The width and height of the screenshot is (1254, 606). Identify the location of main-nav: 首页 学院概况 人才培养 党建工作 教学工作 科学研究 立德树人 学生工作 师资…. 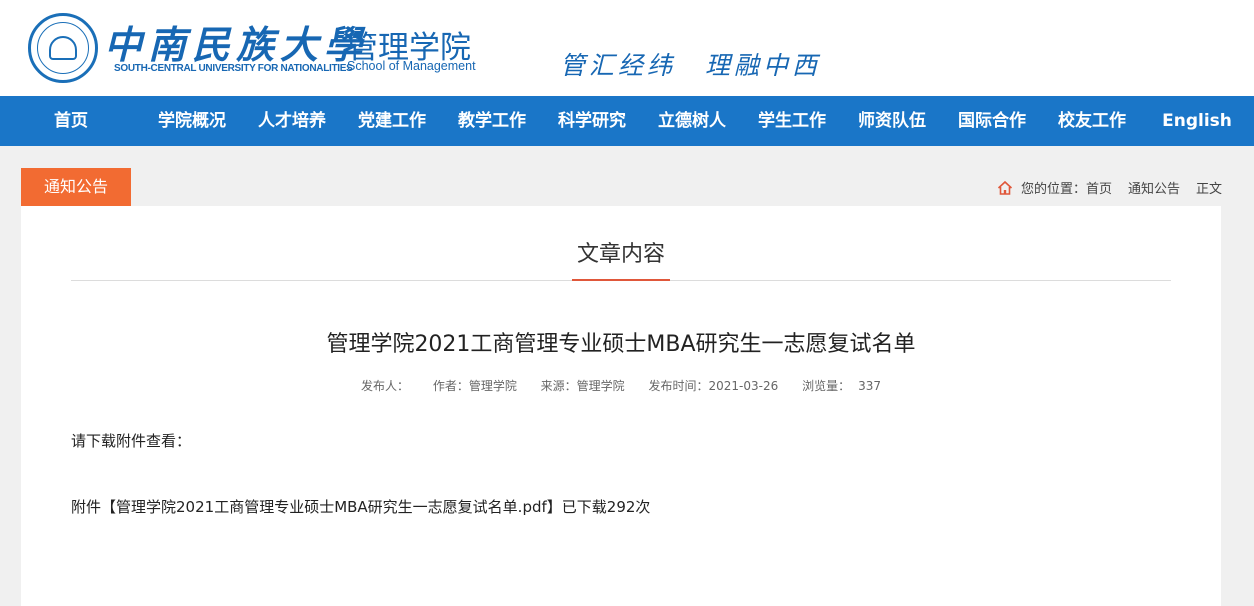
(627, 121).